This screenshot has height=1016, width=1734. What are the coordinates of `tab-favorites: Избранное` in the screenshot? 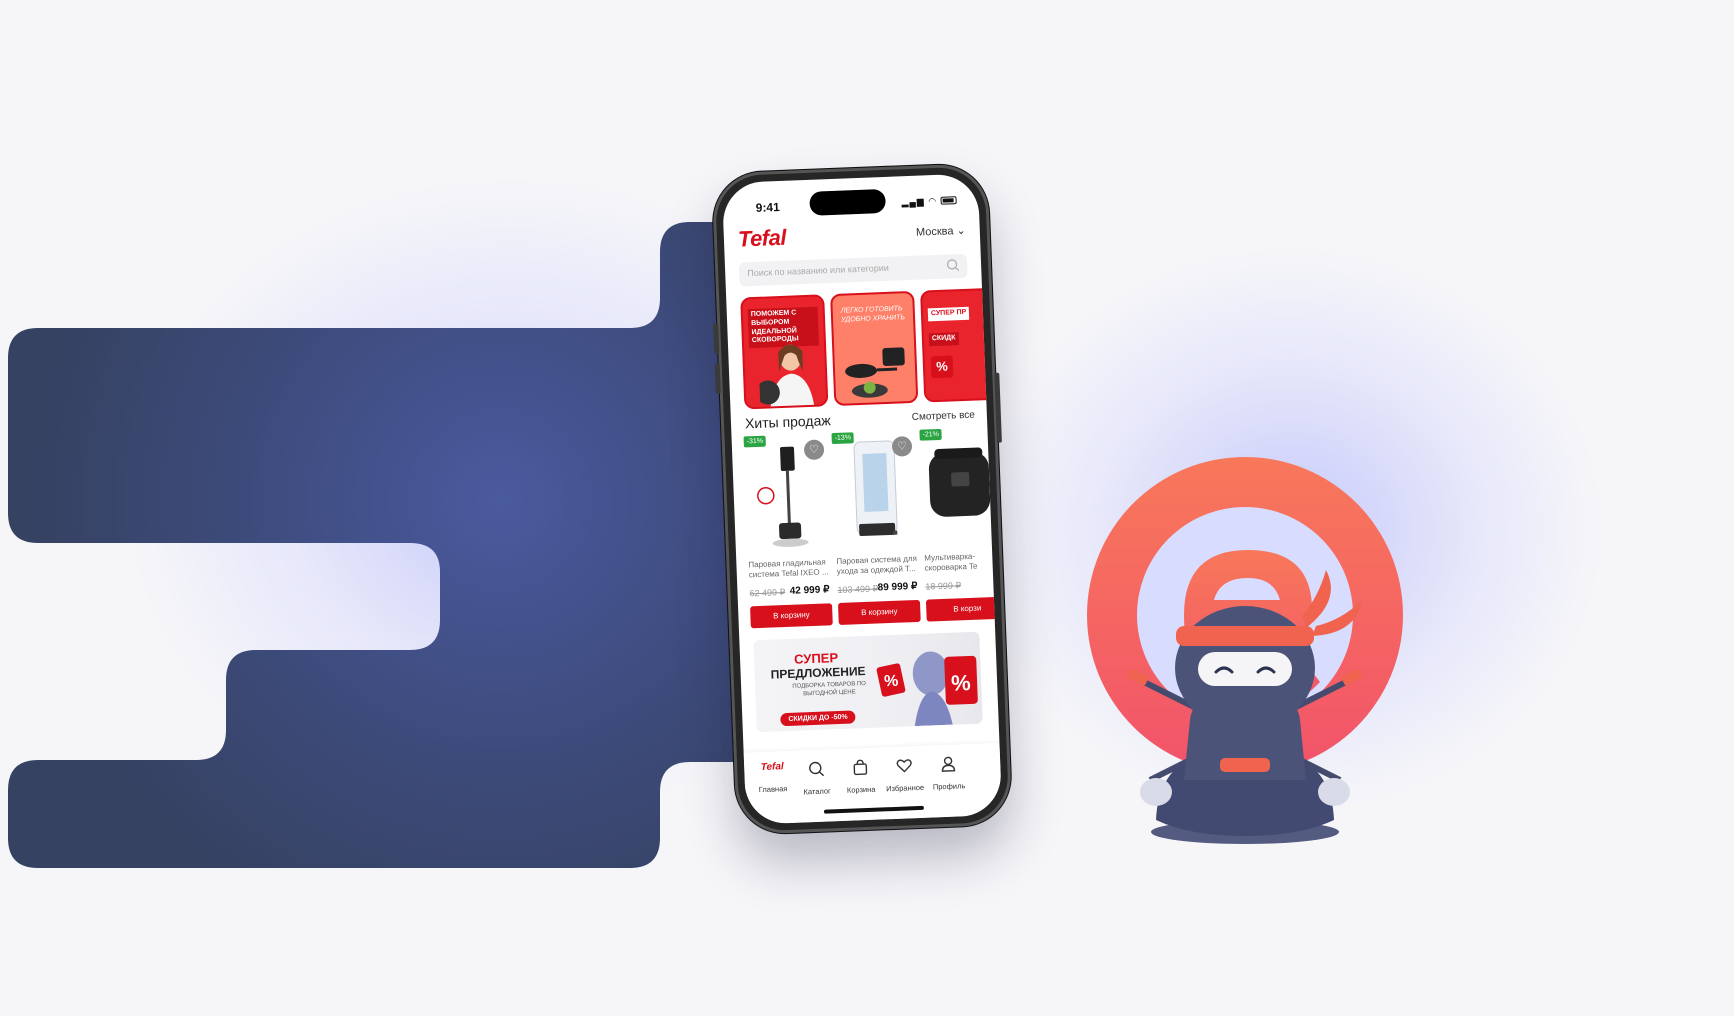 It's located at (904, 776).